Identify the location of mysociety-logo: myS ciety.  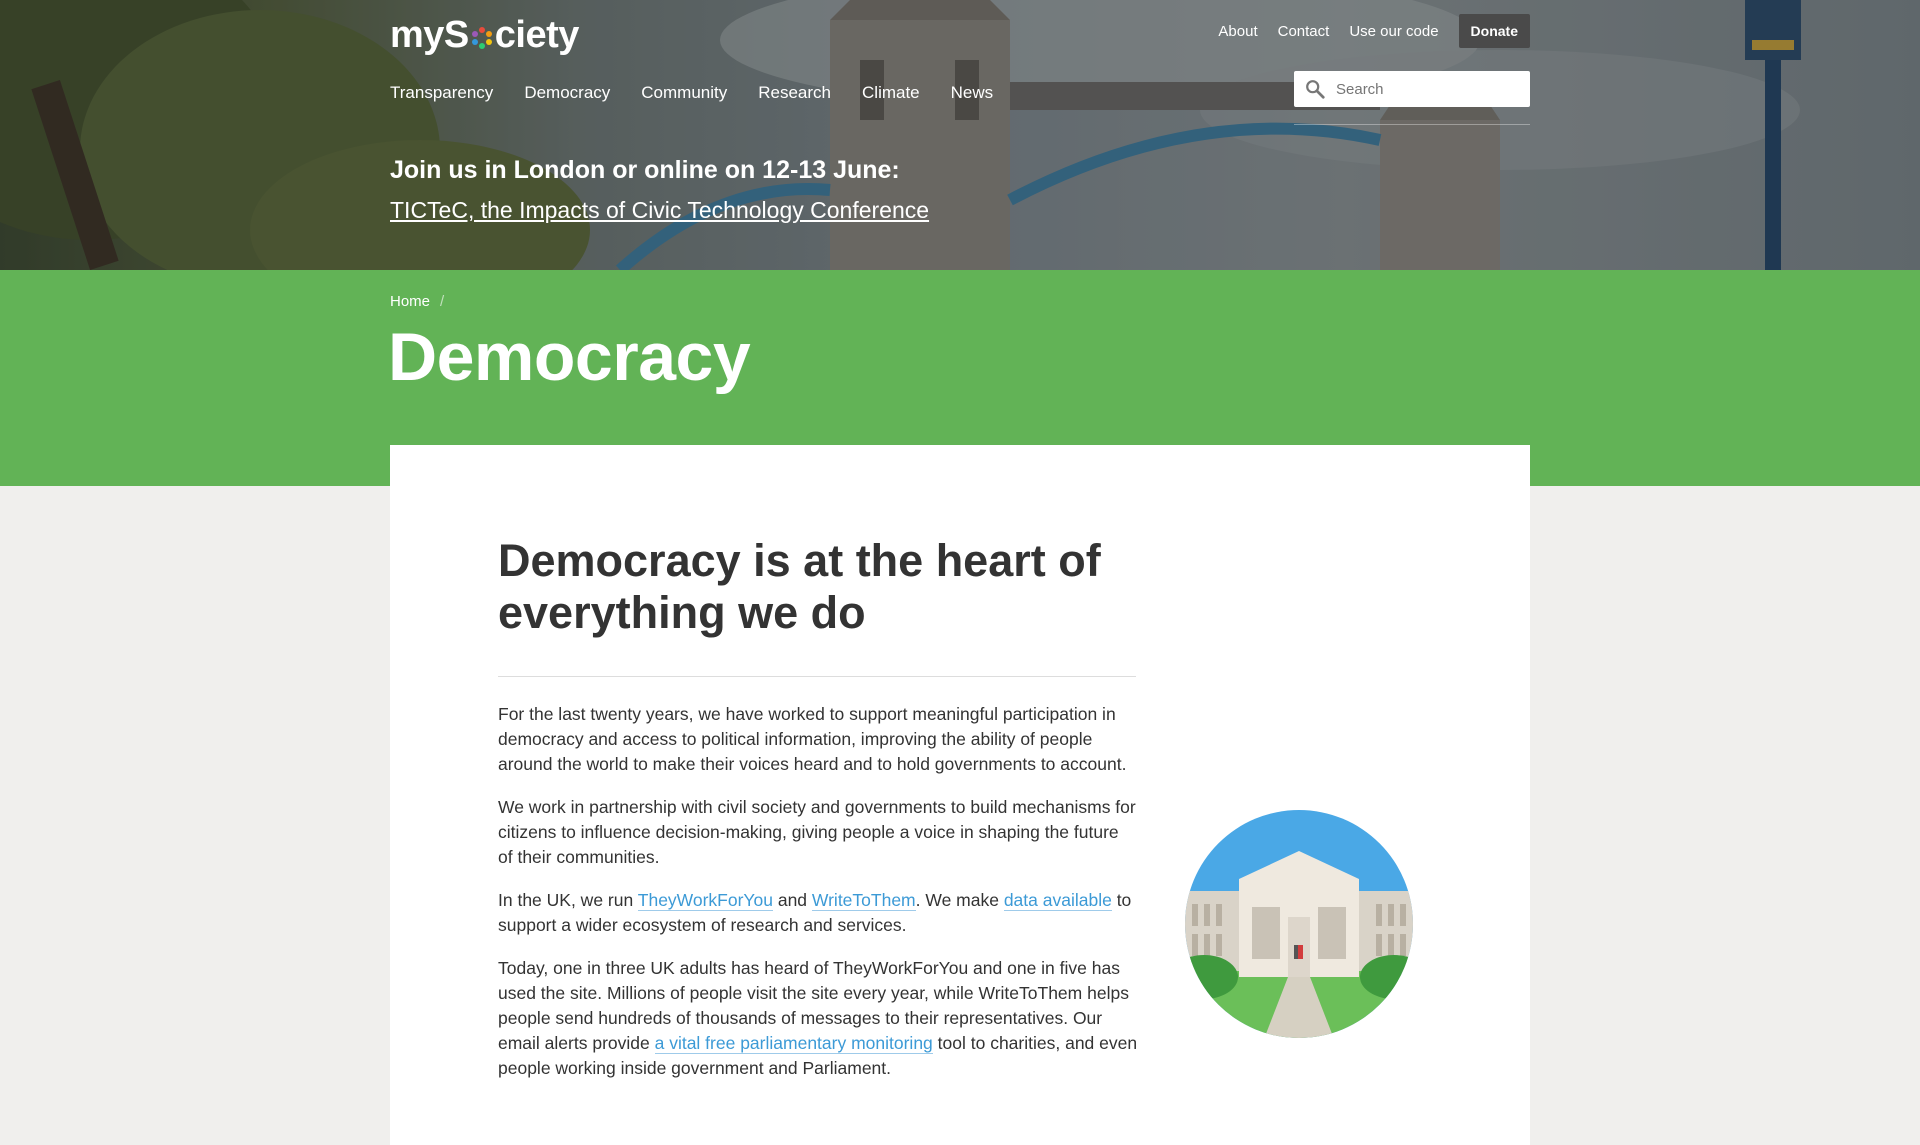
(484, 35).